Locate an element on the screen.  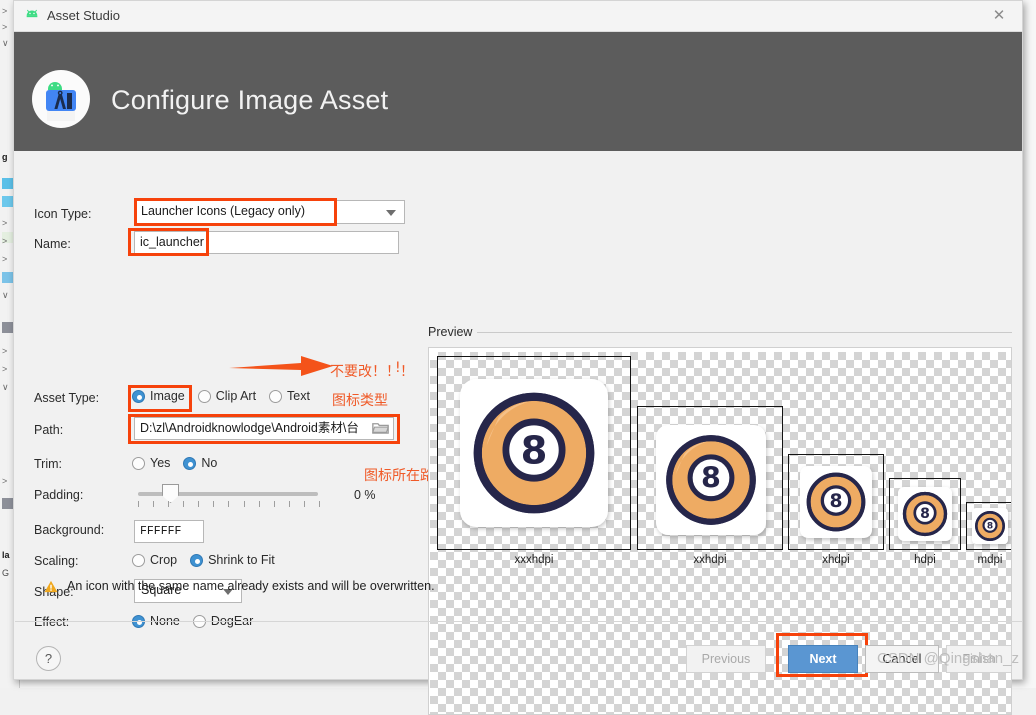
asset-type-option-clipart: Clip Art is located at coordinates (227, 396).